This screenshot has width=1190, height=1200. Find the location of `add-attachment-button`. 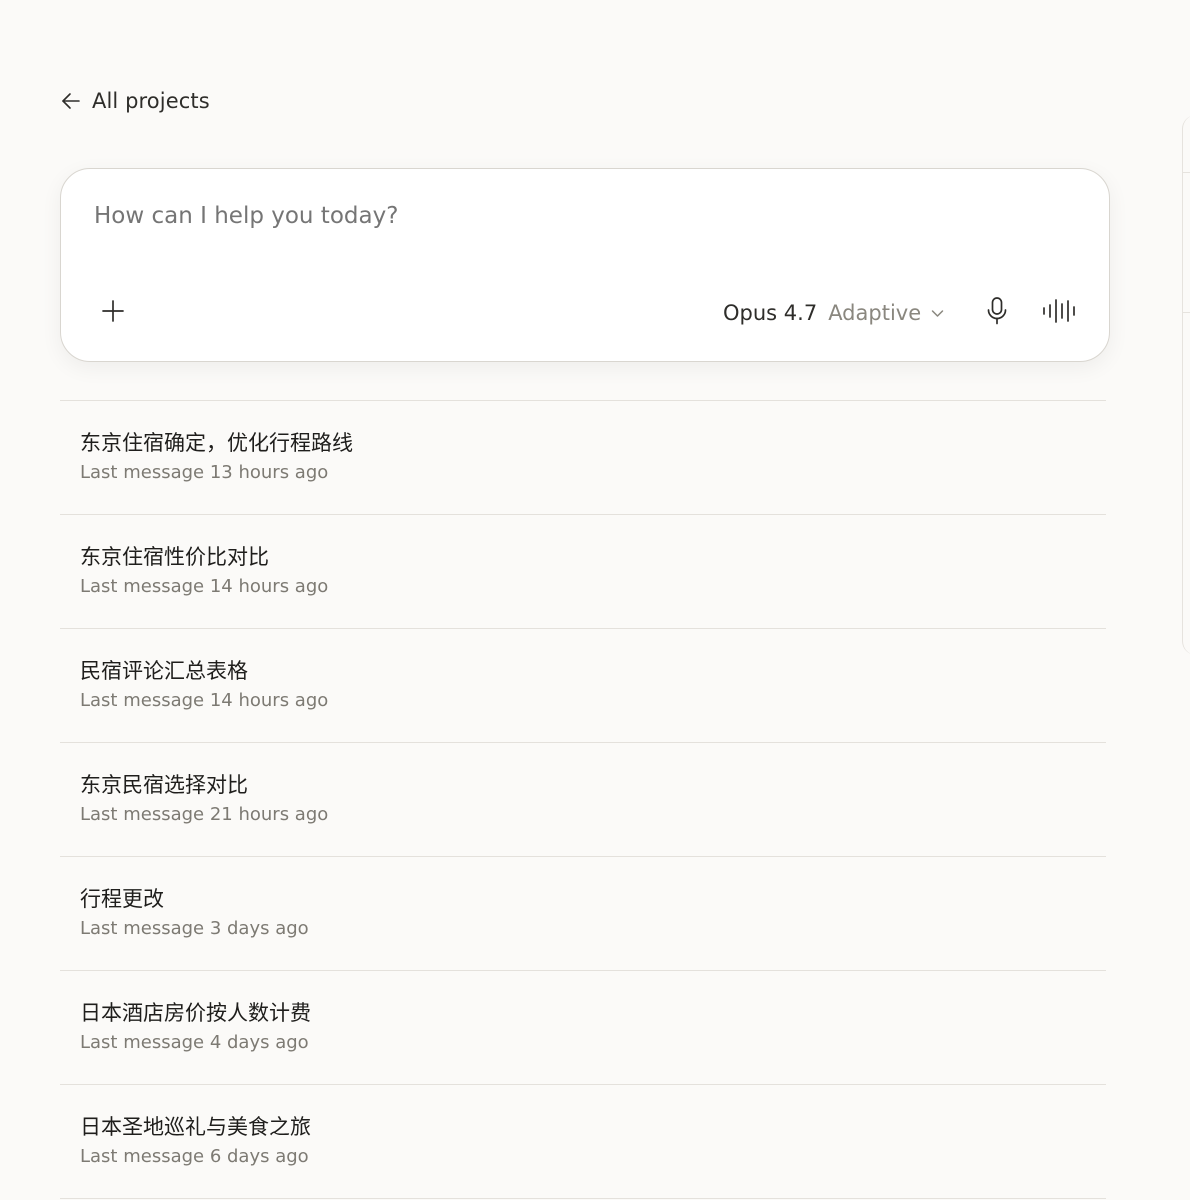

add-attachment-button is located at coordinates (113, 313).